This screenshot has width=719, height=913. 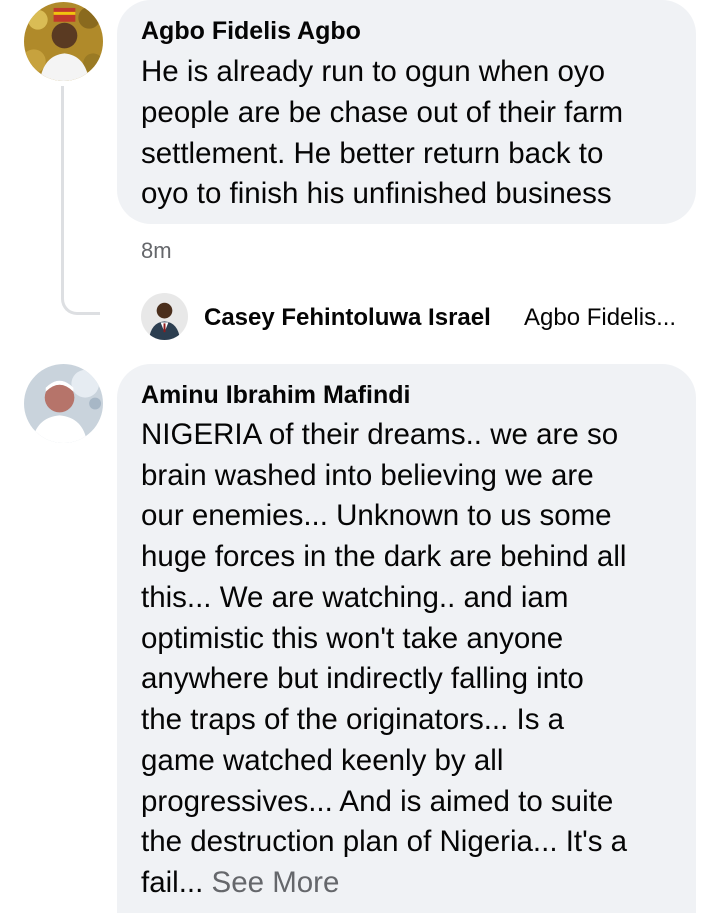 What do you see at coordinates (382, 112) in the screenshot?
I see `comment-text-line: people are be chase out of their farm` at bounding box center [382, 112].